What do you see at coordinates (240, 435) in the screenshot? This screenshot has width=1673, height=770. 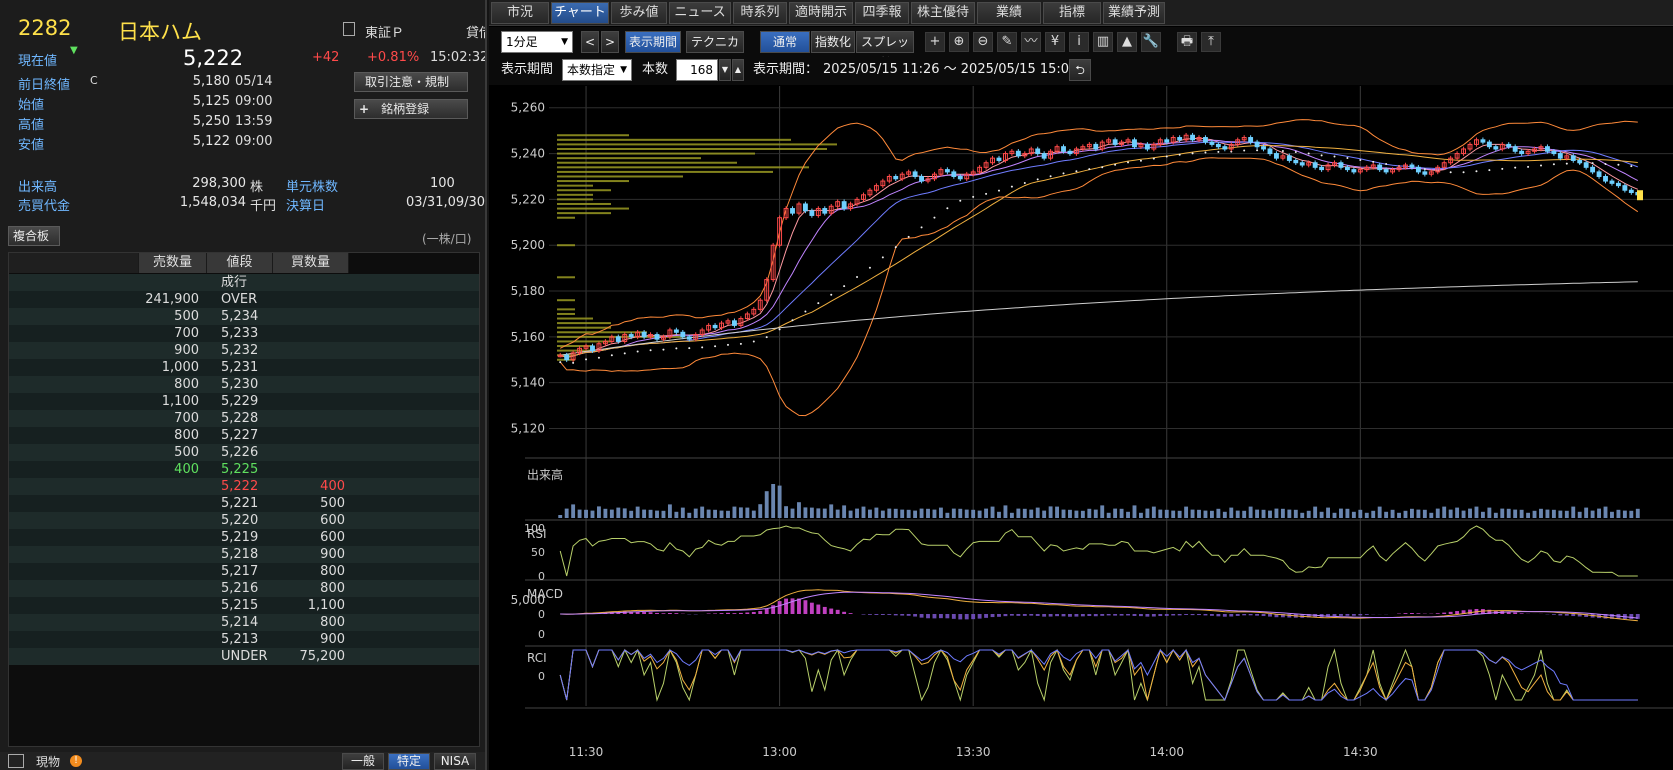 I see `book-price: 5,227` at bounding box center [240, 435].